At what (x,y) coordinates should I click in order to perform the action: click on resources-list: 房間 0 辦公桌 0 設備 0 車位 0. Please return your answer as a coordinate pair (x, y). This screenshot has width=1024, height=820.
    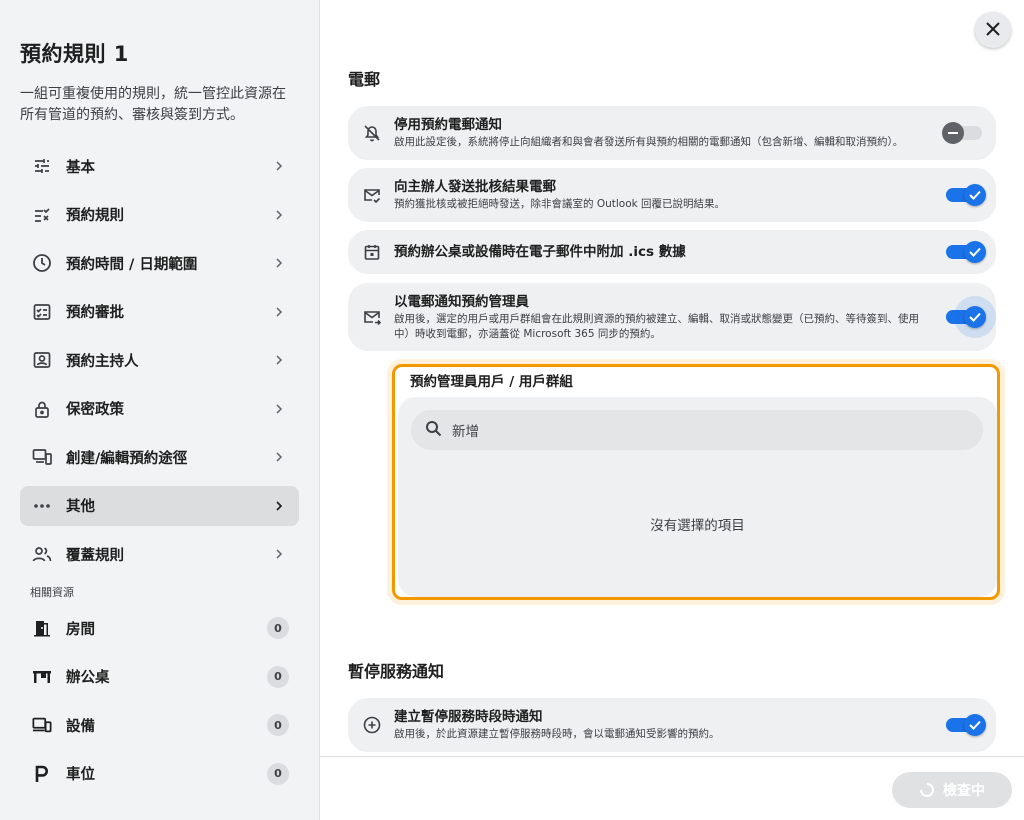
    Looking at the image, I should click on (159, 701).